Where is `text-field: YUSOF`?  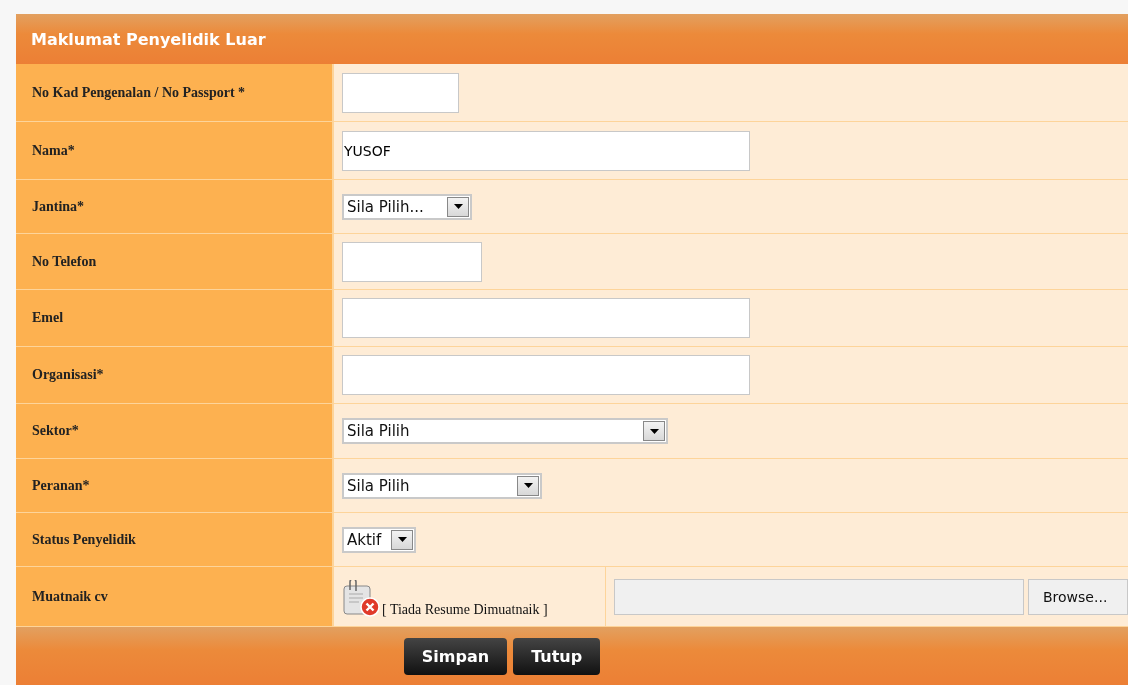
text-field: YUSOF is located at coordinates (546, 150).